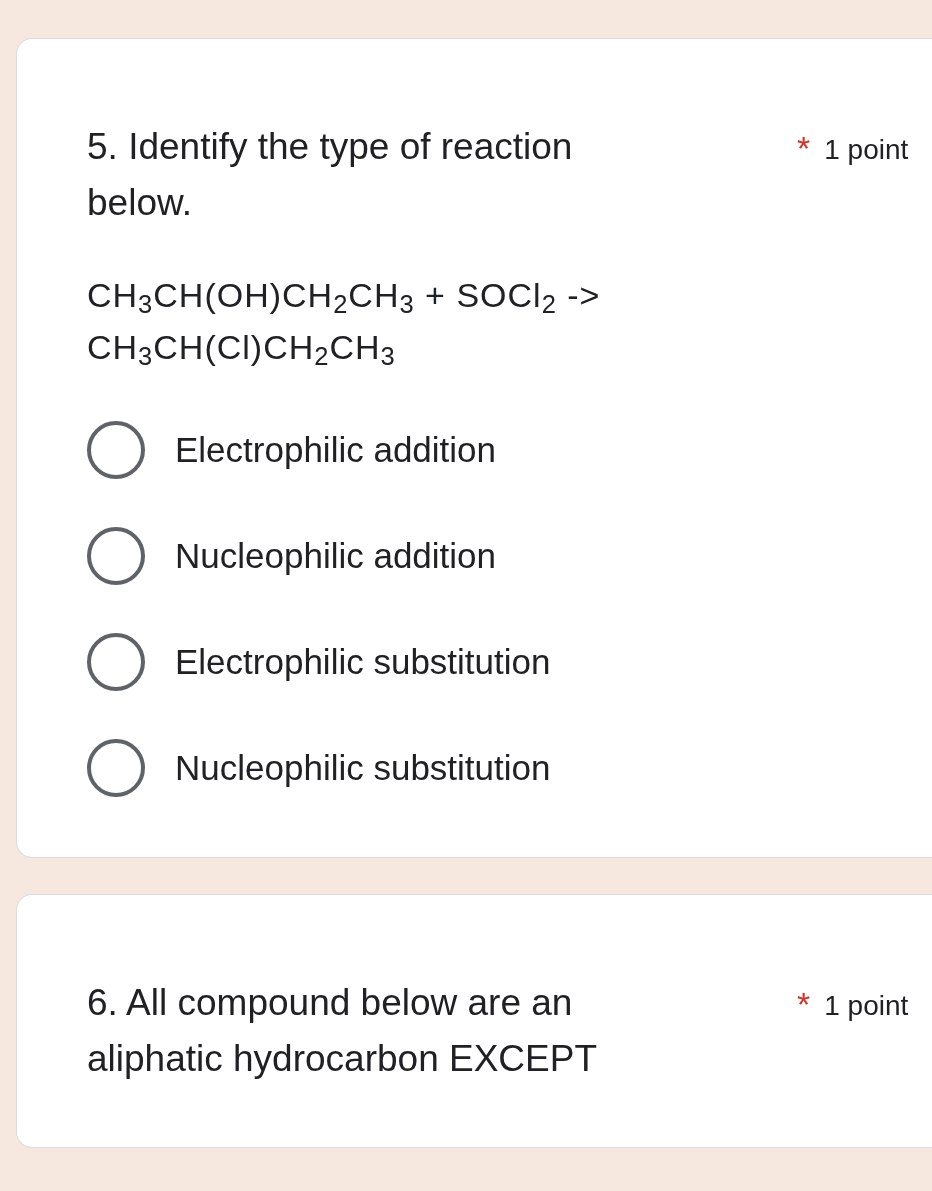  Describe the element at coordinates (242, 350) in the screenshot. I see `equation-text: CH$_{3}$CH(Cl)CH$_{2}$CH$_{3}$` at that location.